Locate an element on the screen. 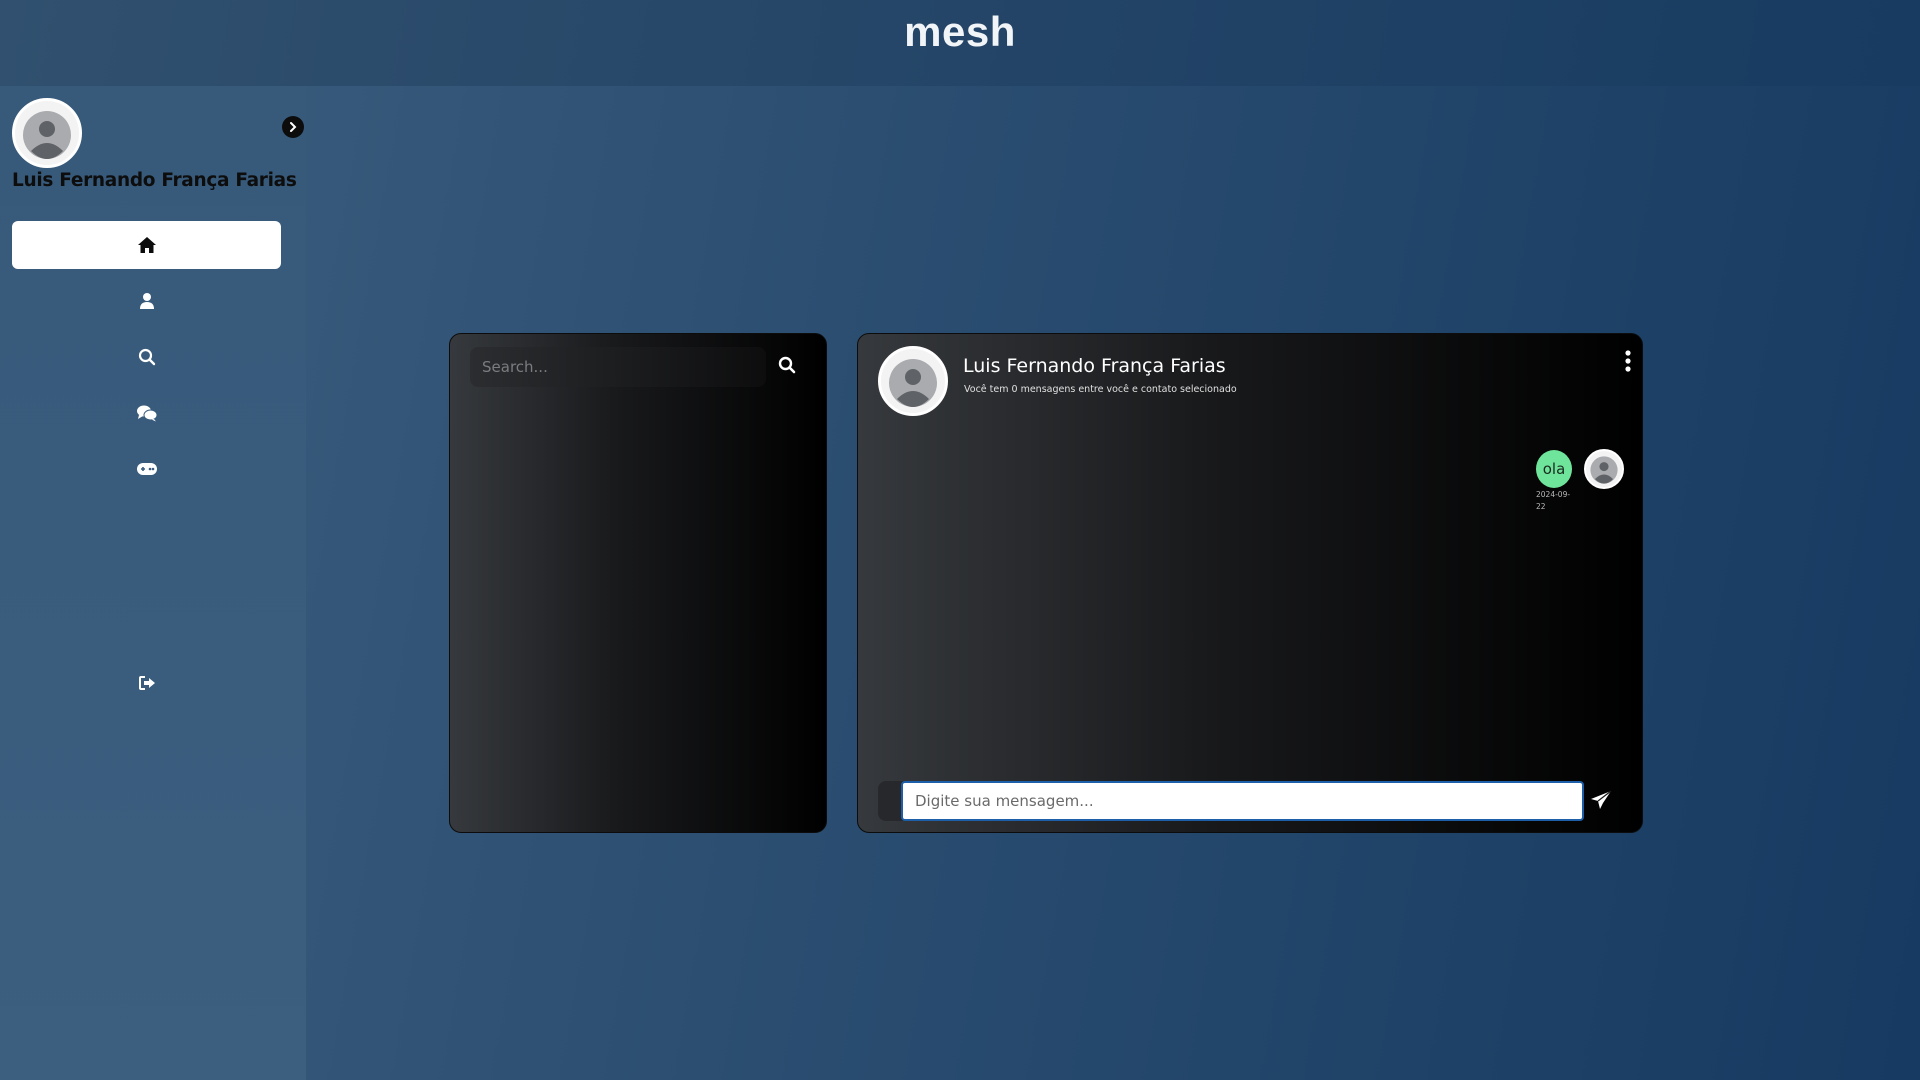  user-avatar is located at coordinates (47, 133).